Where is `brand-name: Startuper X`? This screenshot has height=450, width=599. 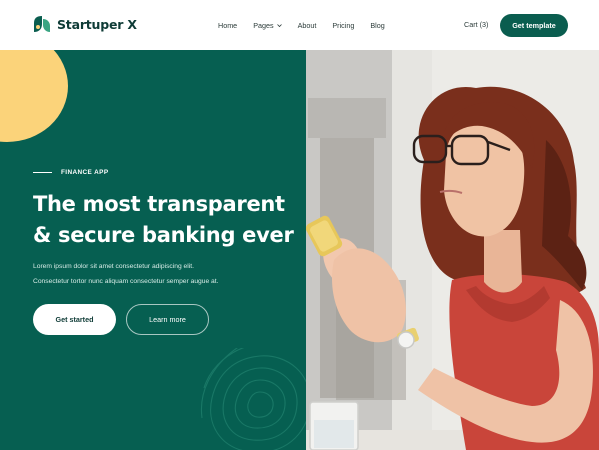 brand-name: Startuper X is located at coordinates (97, 24).